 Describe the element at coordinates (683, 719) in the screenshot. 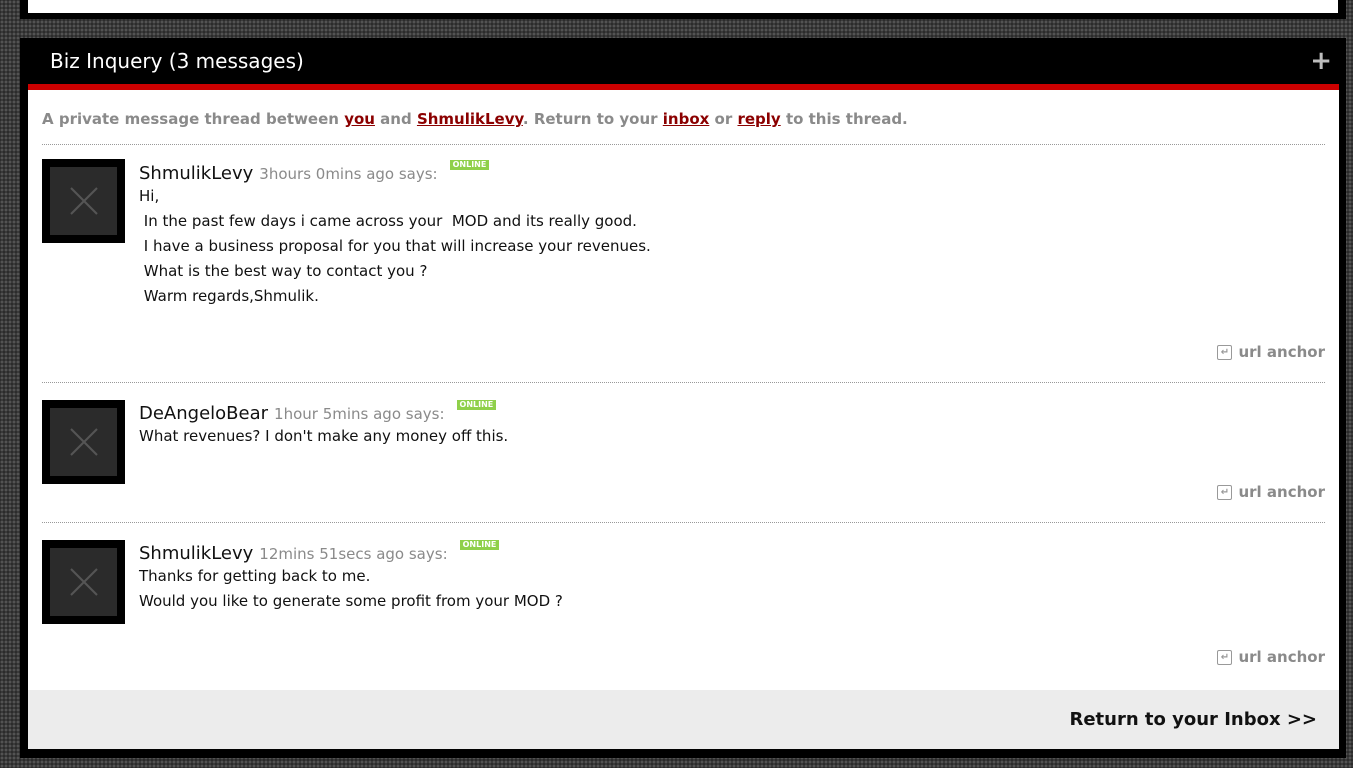

I see `thread-footer: Return to your Inbox >>` at that location.